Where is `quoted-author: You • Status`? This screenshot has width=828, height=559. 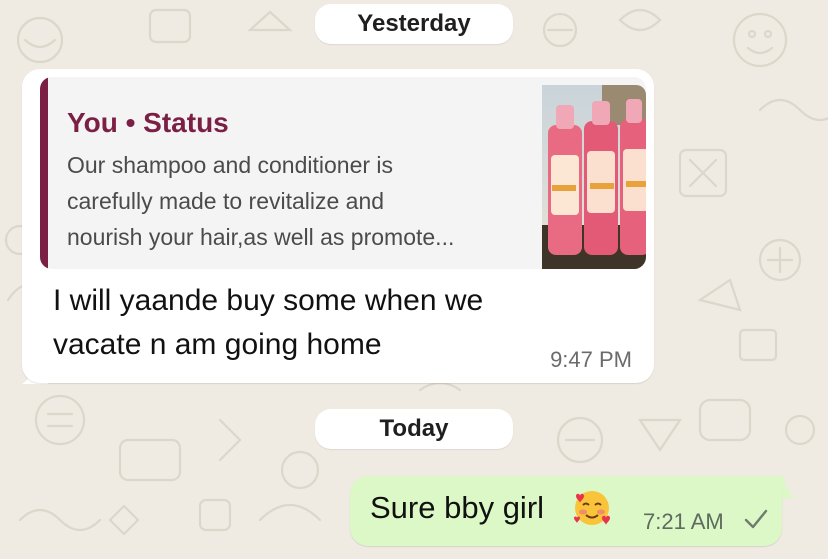 quoted-author: You • Status is located at coordinates (148, 122).